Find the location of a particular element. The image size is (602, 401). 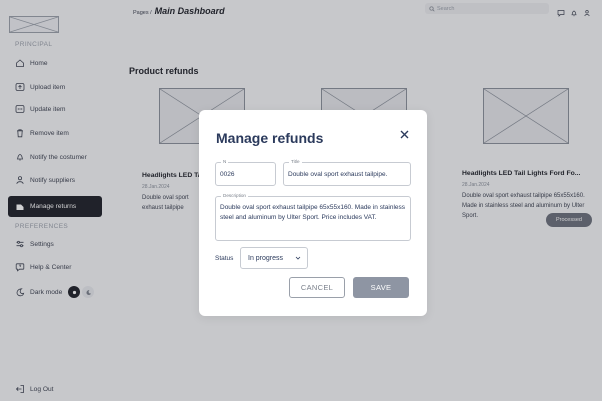

status-select: In progress is located at coordinates (274, 258).